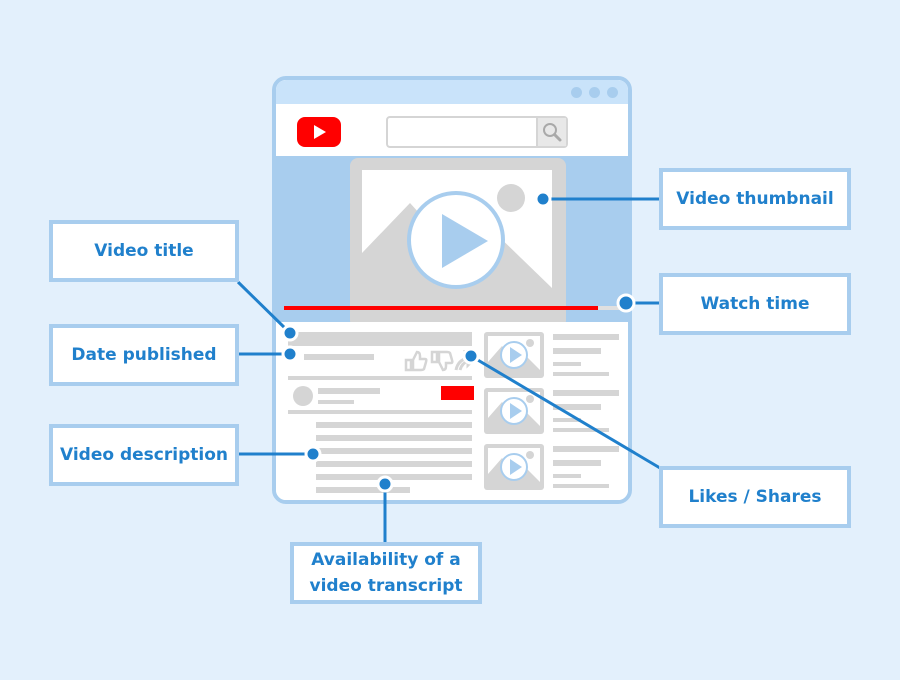 The image size is (900, 680). I want to click on callout-video-thumbnail: Video thumbnail, so click(755, 199).